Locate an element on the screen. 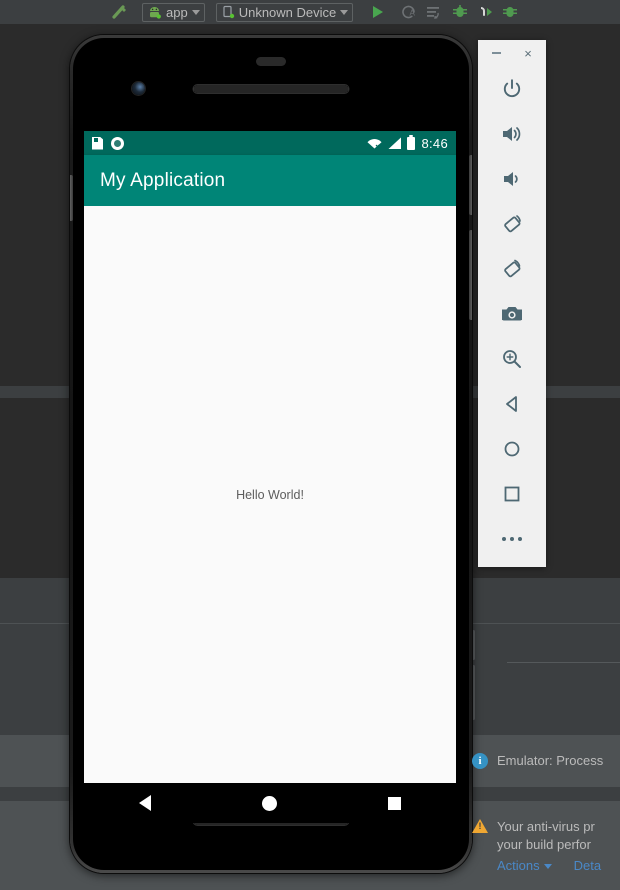 This screenshot has width=620, height=890. details-link: Deta is located at coordinates (587, 866).